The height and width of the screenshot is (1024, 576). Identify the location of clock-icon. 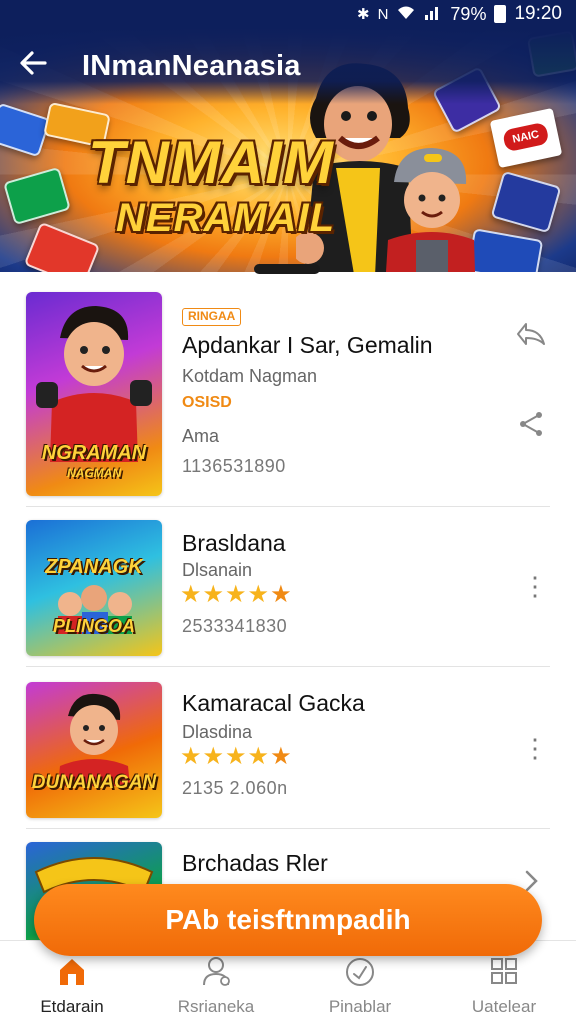
(360, 972).